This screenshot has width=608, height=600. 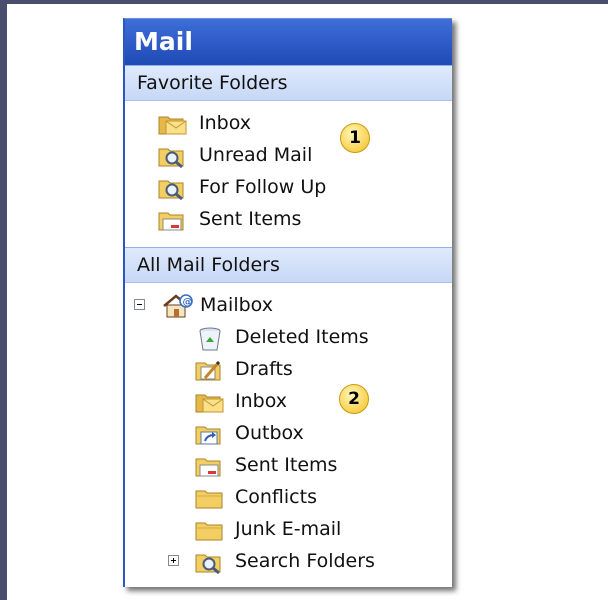 I want to click on favorite-folder-label: Unread Mail, so click(x=256, y=155).